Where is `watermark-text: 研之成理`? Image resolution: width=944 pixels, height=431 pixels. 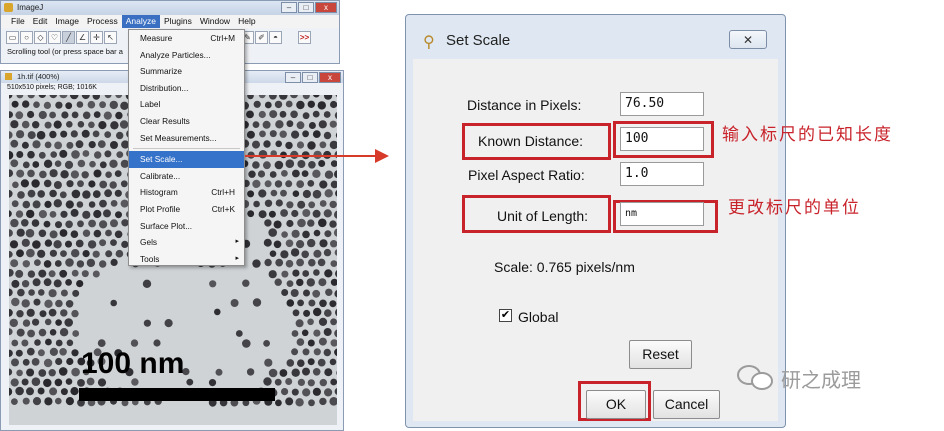 watermark-text: 研之成理 is located at coordinates (821, 380).